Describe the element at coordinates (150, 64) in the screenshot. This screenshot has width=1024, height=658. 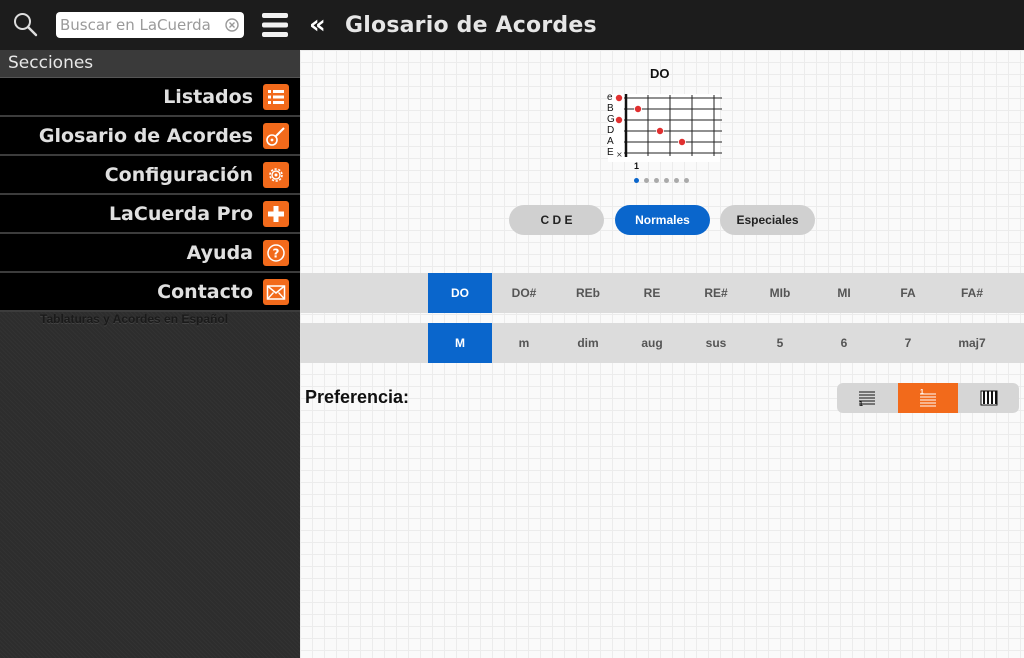
I see `sidebar-header: Secciones` at that location.